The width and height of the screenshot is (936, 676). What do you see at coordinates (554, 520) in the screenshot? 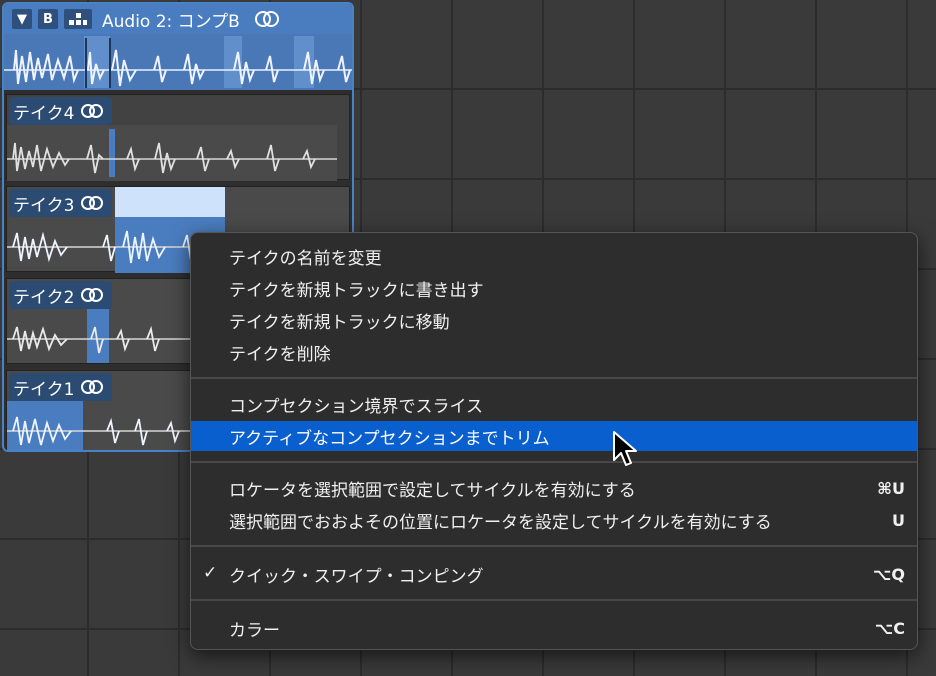
I see `menu-item-set-rounded-locators-cycle: 選択範囲でおおよその位置にロケータを設定してサイクルを有効にする U` at bounding box center [554, 520].